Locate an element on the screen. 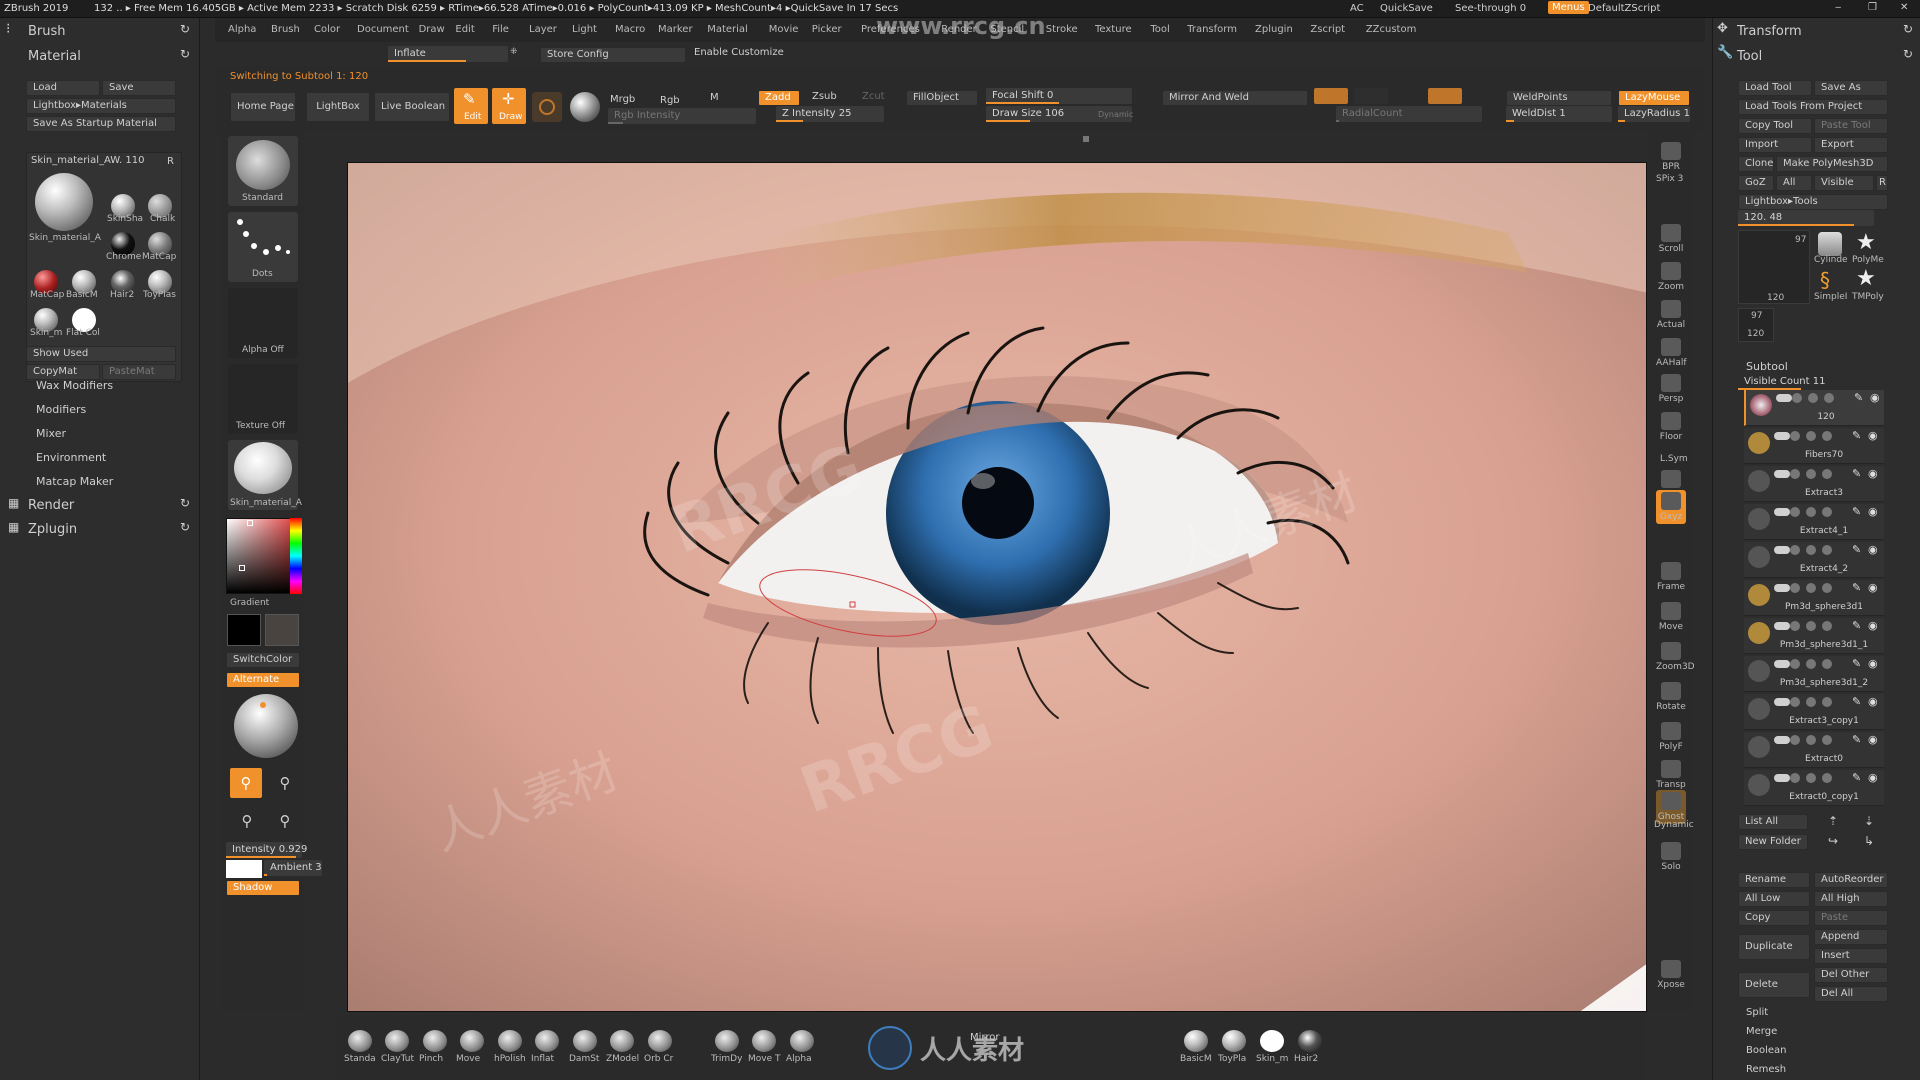 This screenshot has height=1080, width=1920. hue-strip is located at coordinates (296, 556).